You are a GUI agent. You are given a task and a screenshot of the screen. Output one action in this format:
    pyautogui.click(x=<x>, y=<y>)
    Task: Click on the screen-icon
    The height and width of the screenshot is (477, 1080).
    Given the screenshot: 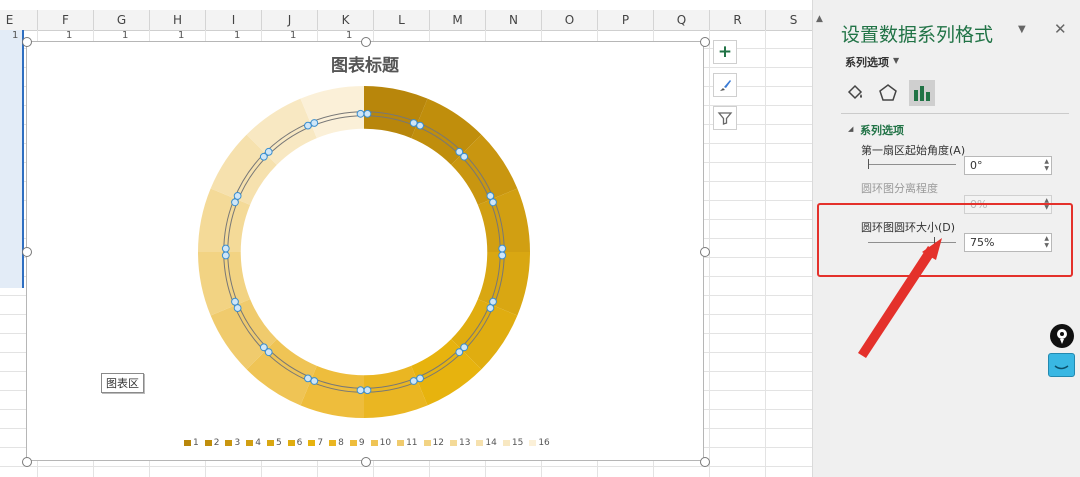 What is the action you would take?
    pyautogui.click(x=1061, y=367)
    